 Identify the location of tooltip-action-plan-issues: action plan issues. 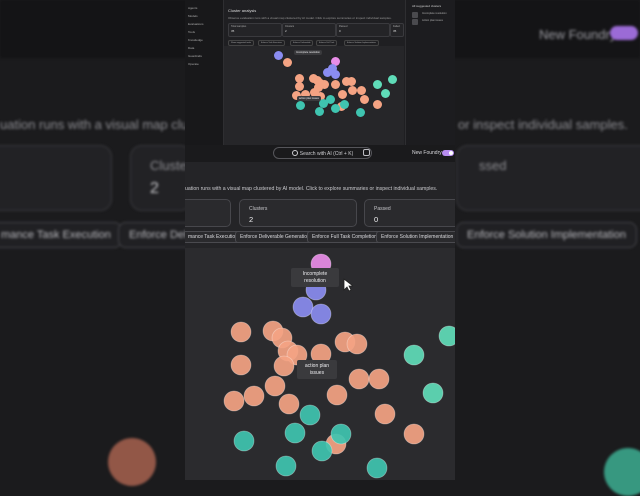
(317, 369).